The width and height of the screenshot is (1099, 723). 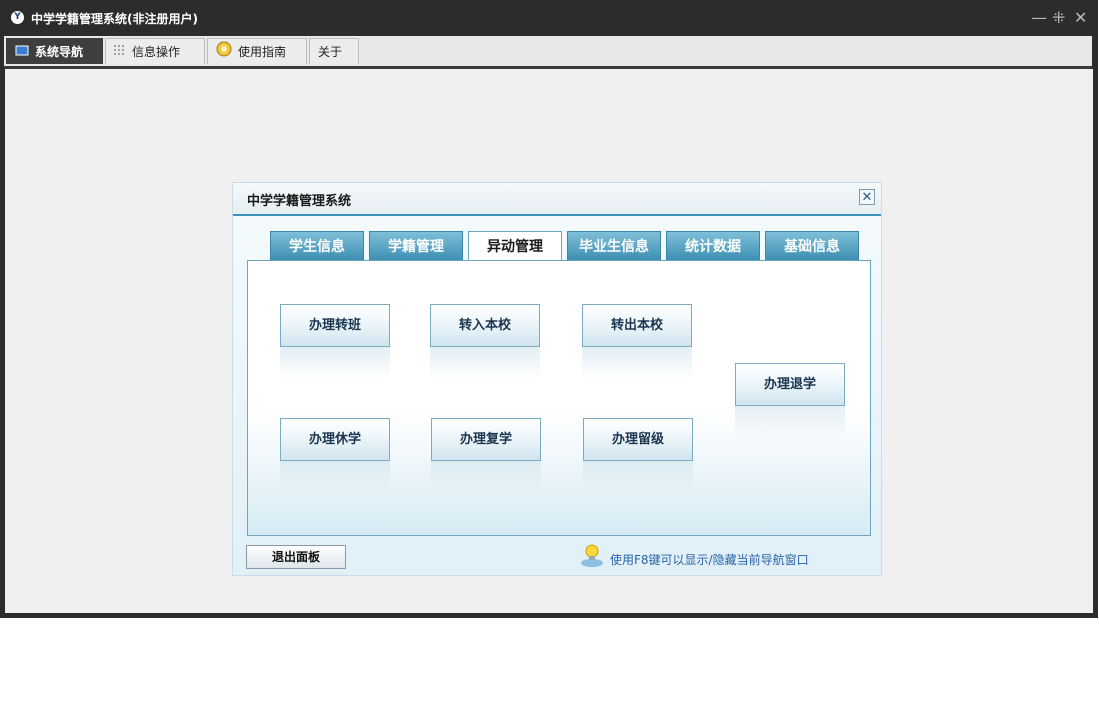 I want to click on tab-transfer-mgmt: 异动管理, so click(x=515, y=246).